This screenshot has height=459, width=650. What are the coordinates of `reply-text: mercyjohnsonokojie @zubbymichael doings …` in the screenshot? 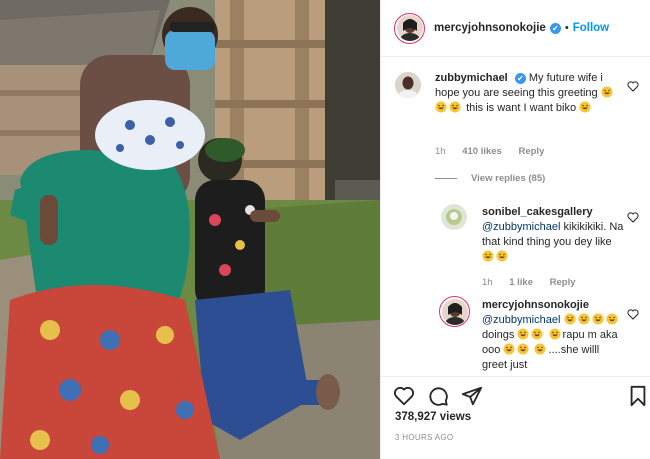 It's located at (554, 335).